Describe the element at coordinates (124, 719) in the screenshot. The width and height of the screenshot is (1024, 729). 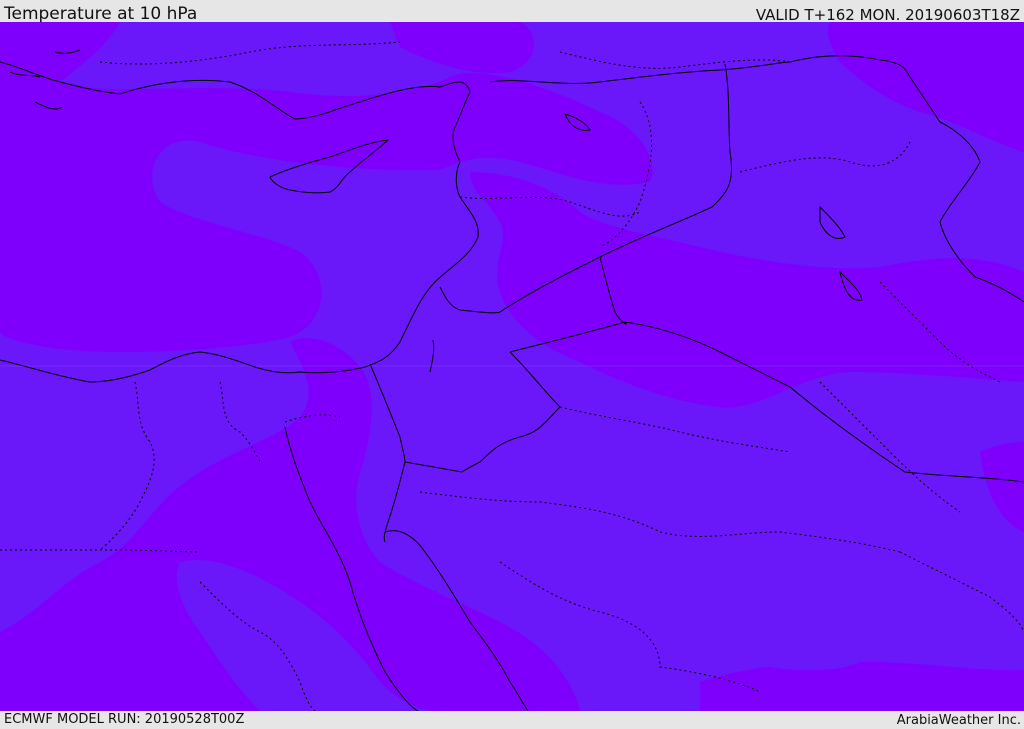
I see `model-run-label: ECMWF MODEL RUN: 20190528T00Z` at that location.